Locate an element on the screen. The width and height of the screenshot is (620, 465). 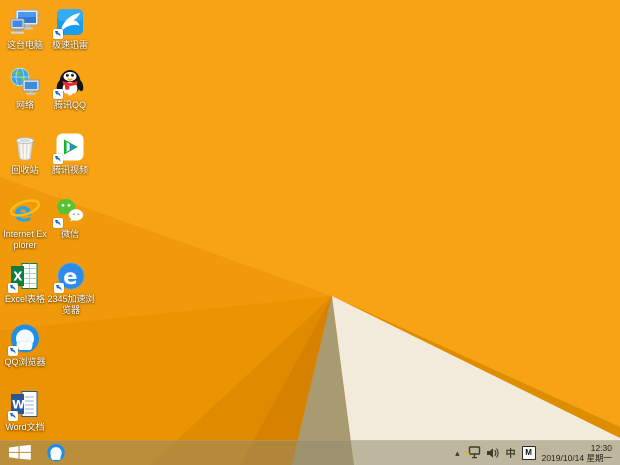
desktop-icon-label: QQ浏览器 is located at coordinates (25, 362).